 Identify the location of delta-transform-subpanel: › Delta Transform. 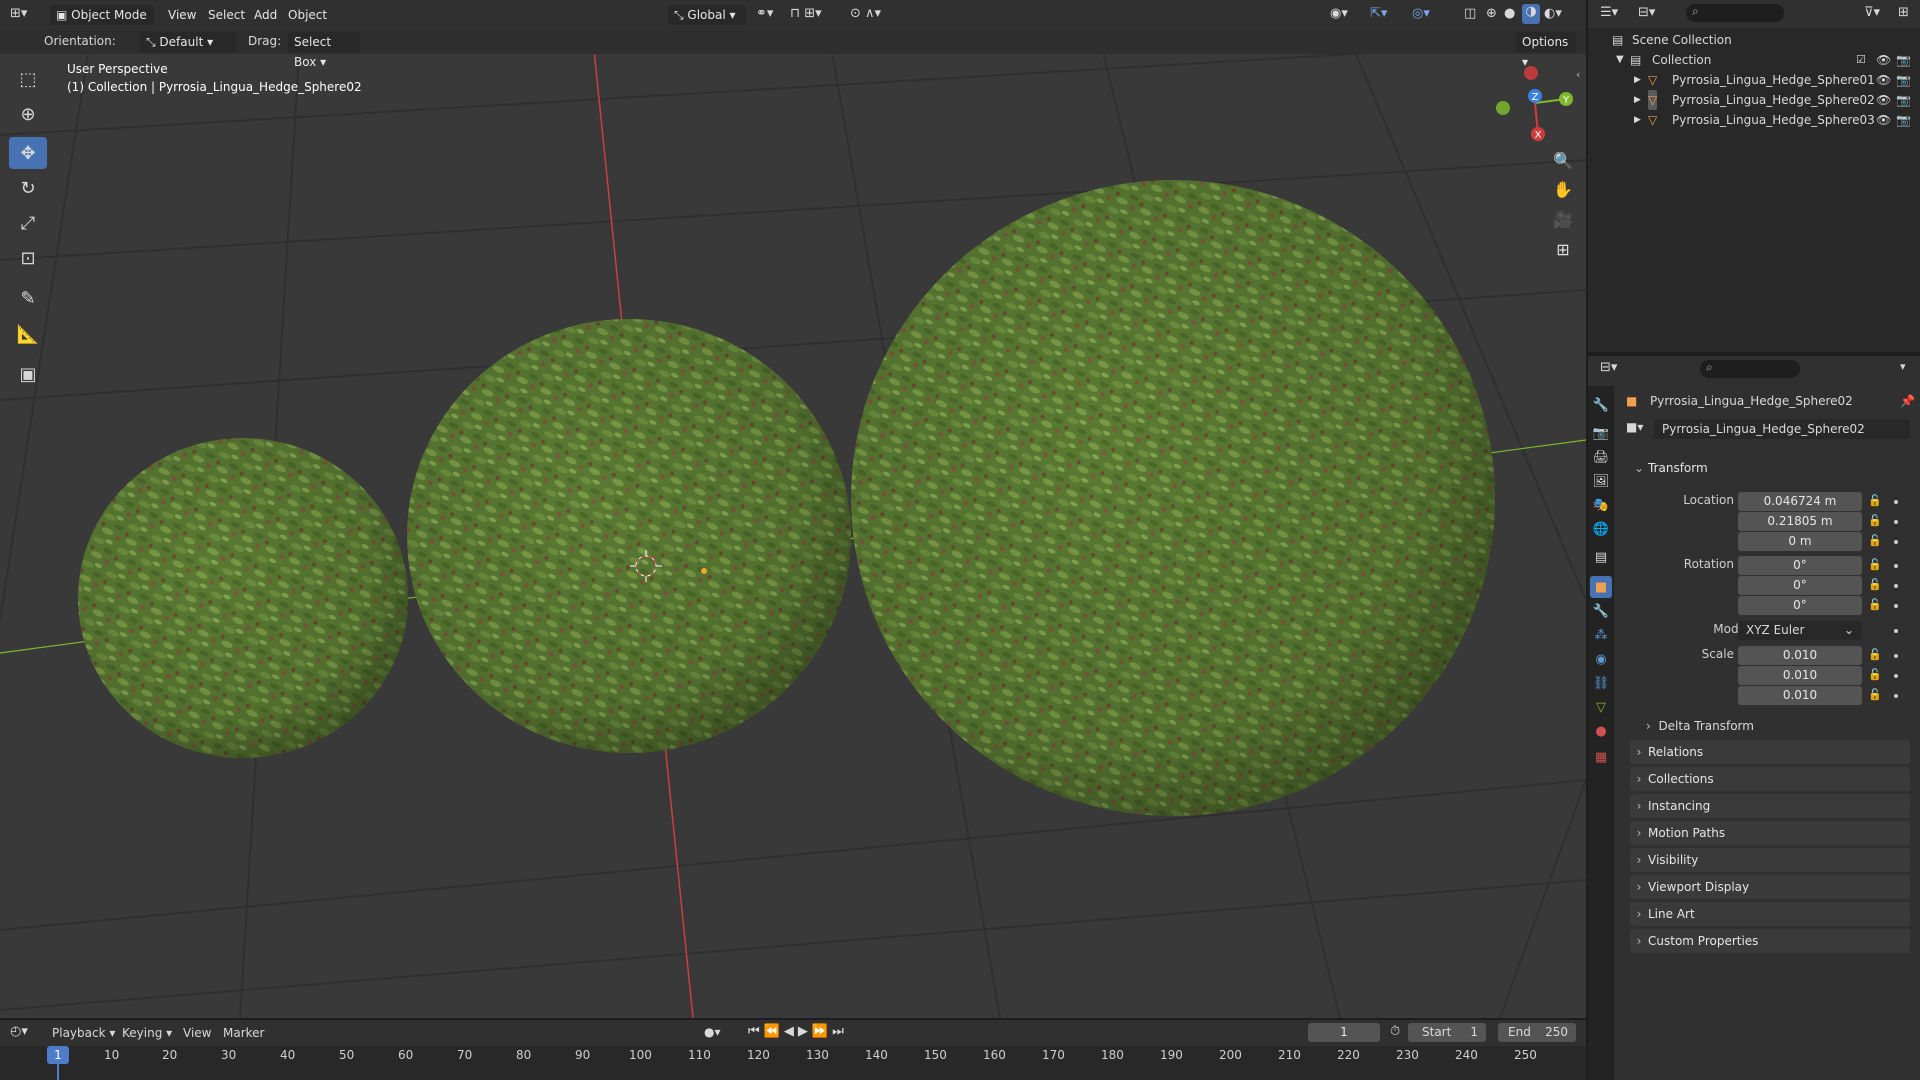
(1700, 726).